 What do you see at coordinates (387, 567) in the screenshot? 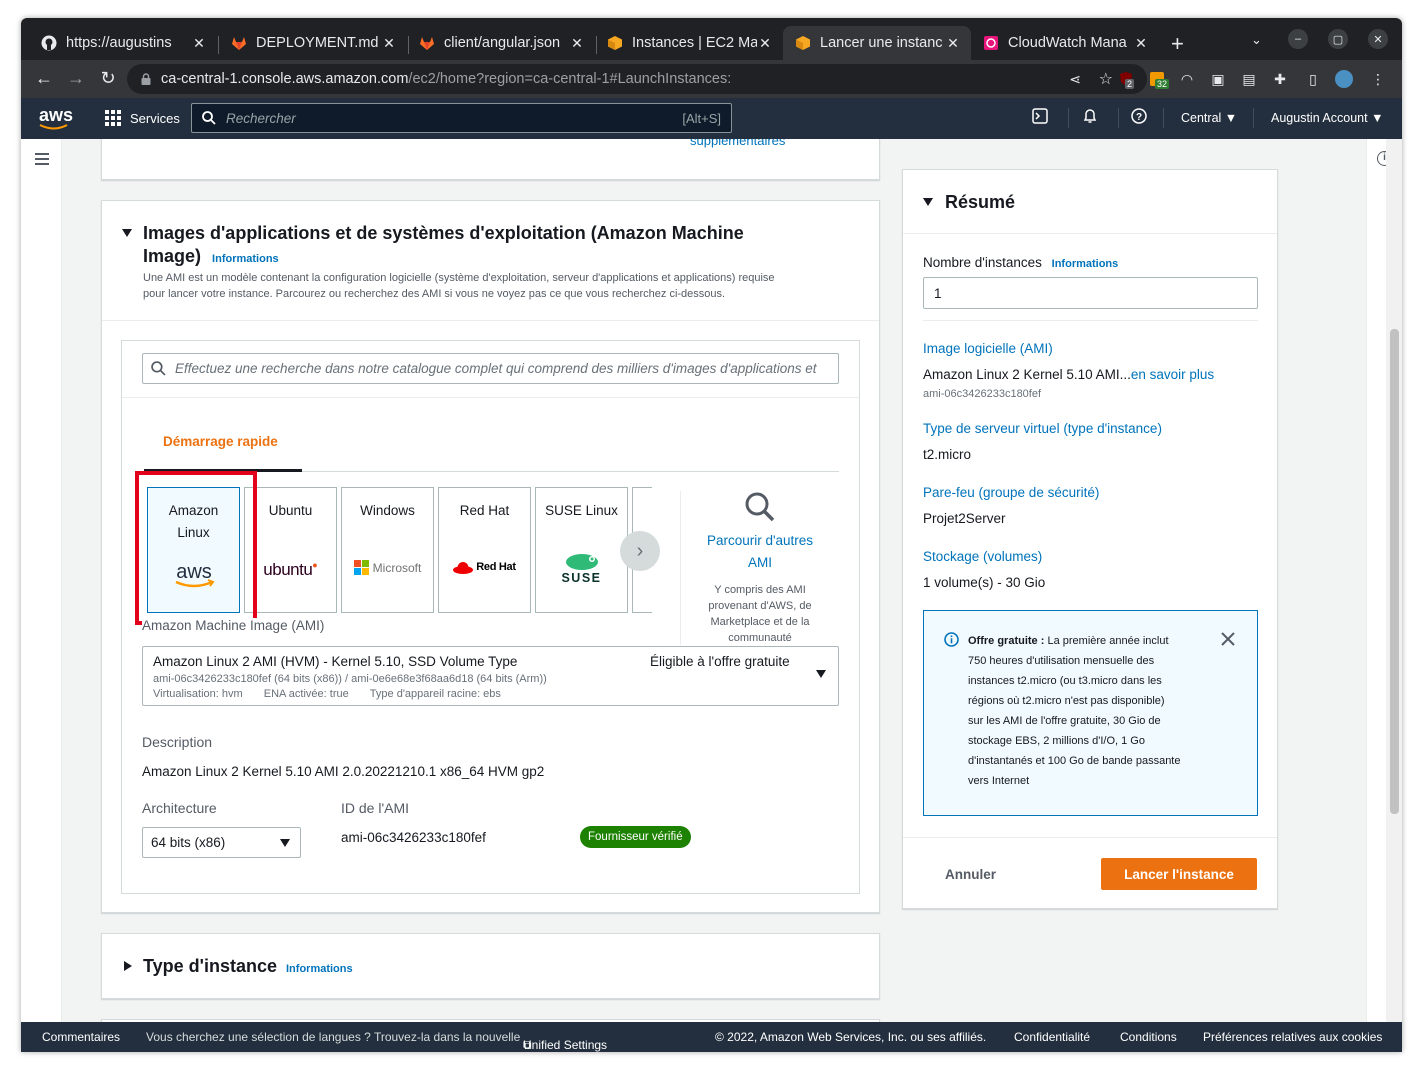
I see `microsoft-logo-icon: Microsoft` at bounding box center [387, 567].